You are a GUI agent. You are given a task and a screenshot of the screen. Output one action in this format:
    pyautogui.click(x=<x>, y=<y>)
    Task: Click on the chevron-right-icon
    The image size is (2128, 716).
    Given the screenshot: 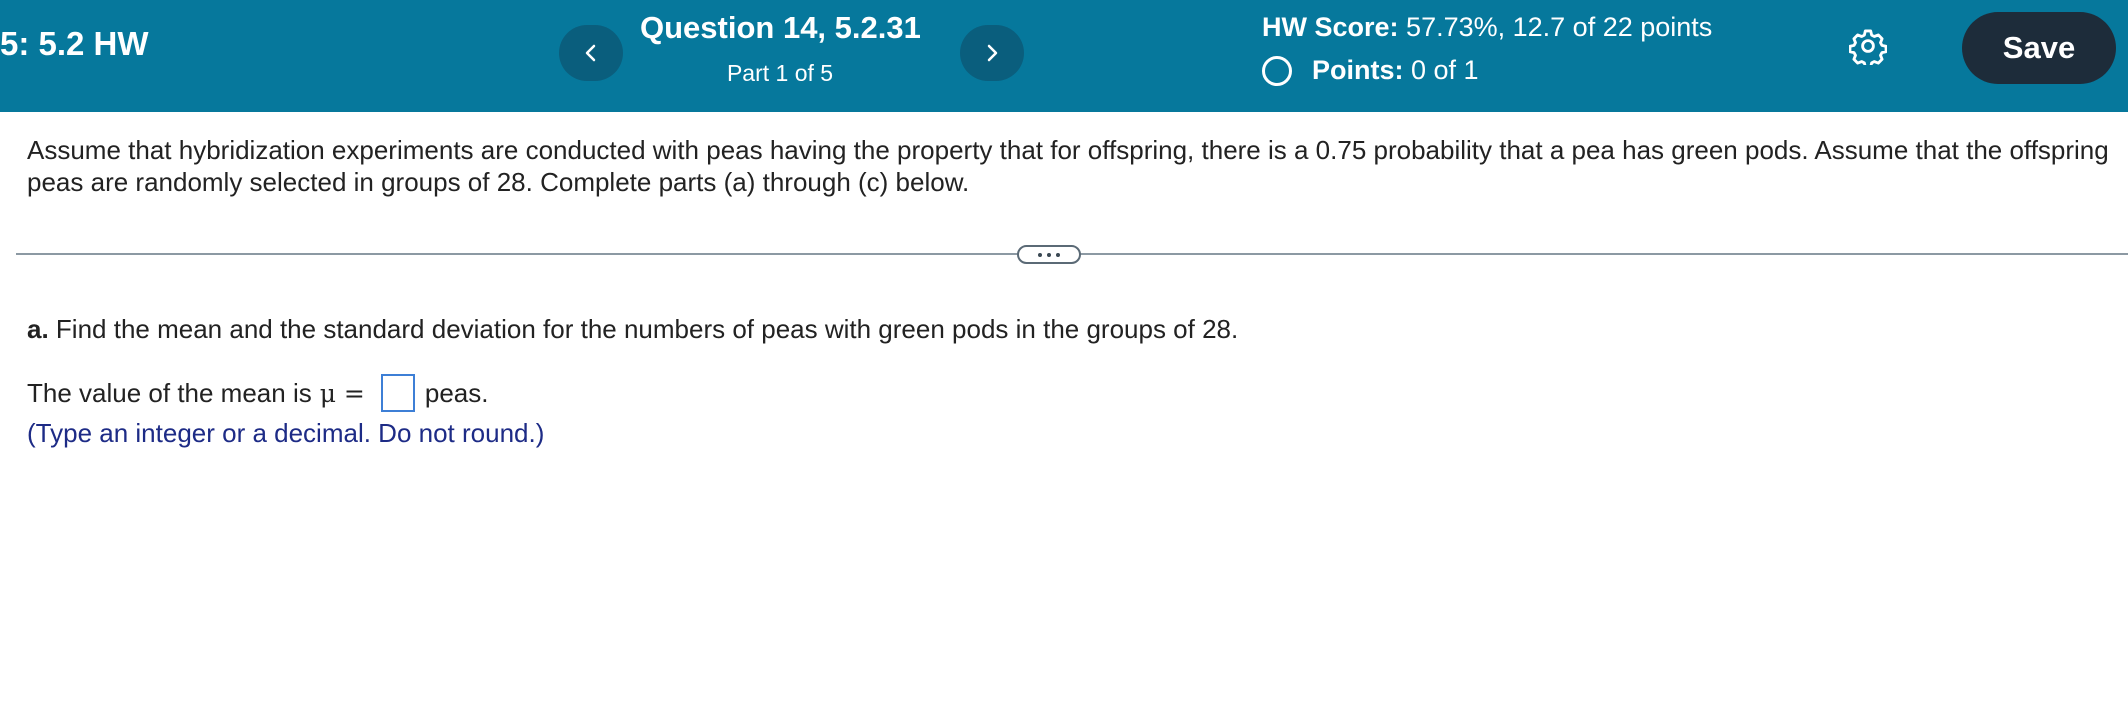 What is the action you would take?
    pyautogui.click(x=992, y=53)
    